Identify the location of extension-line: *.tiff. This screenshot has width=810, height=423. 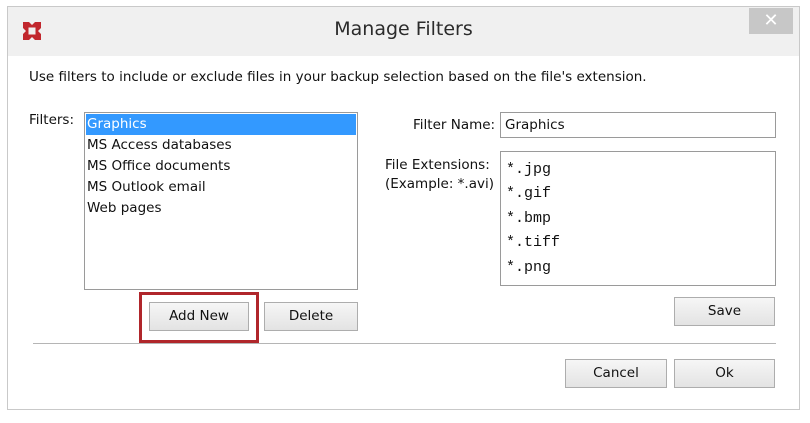
(533, 243).